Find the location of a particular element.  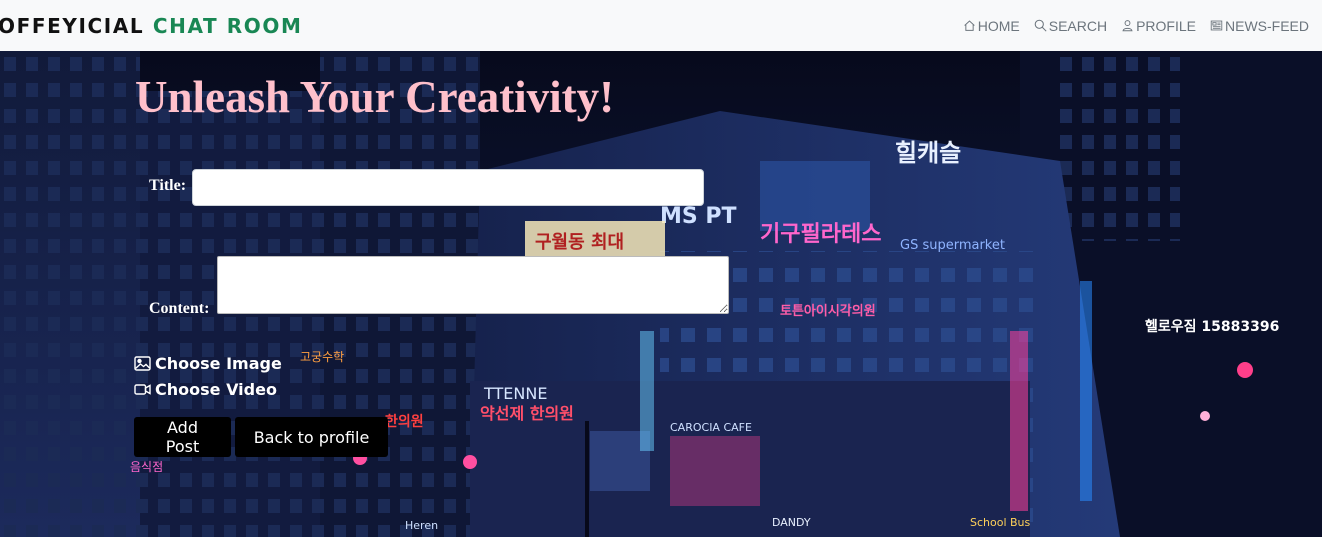

nav-home-label: HOME is located at coordinates (998, 25).